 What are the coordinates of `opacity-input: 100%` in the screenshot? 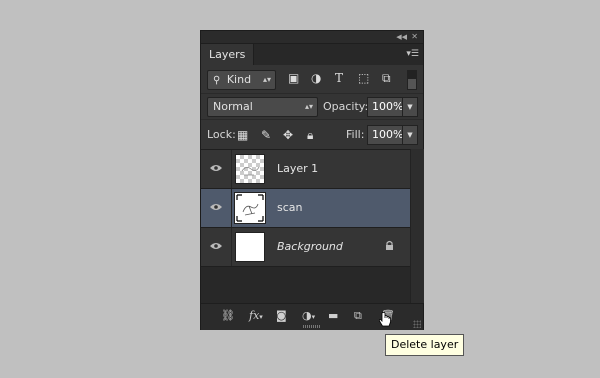 It's located at (385, 107).